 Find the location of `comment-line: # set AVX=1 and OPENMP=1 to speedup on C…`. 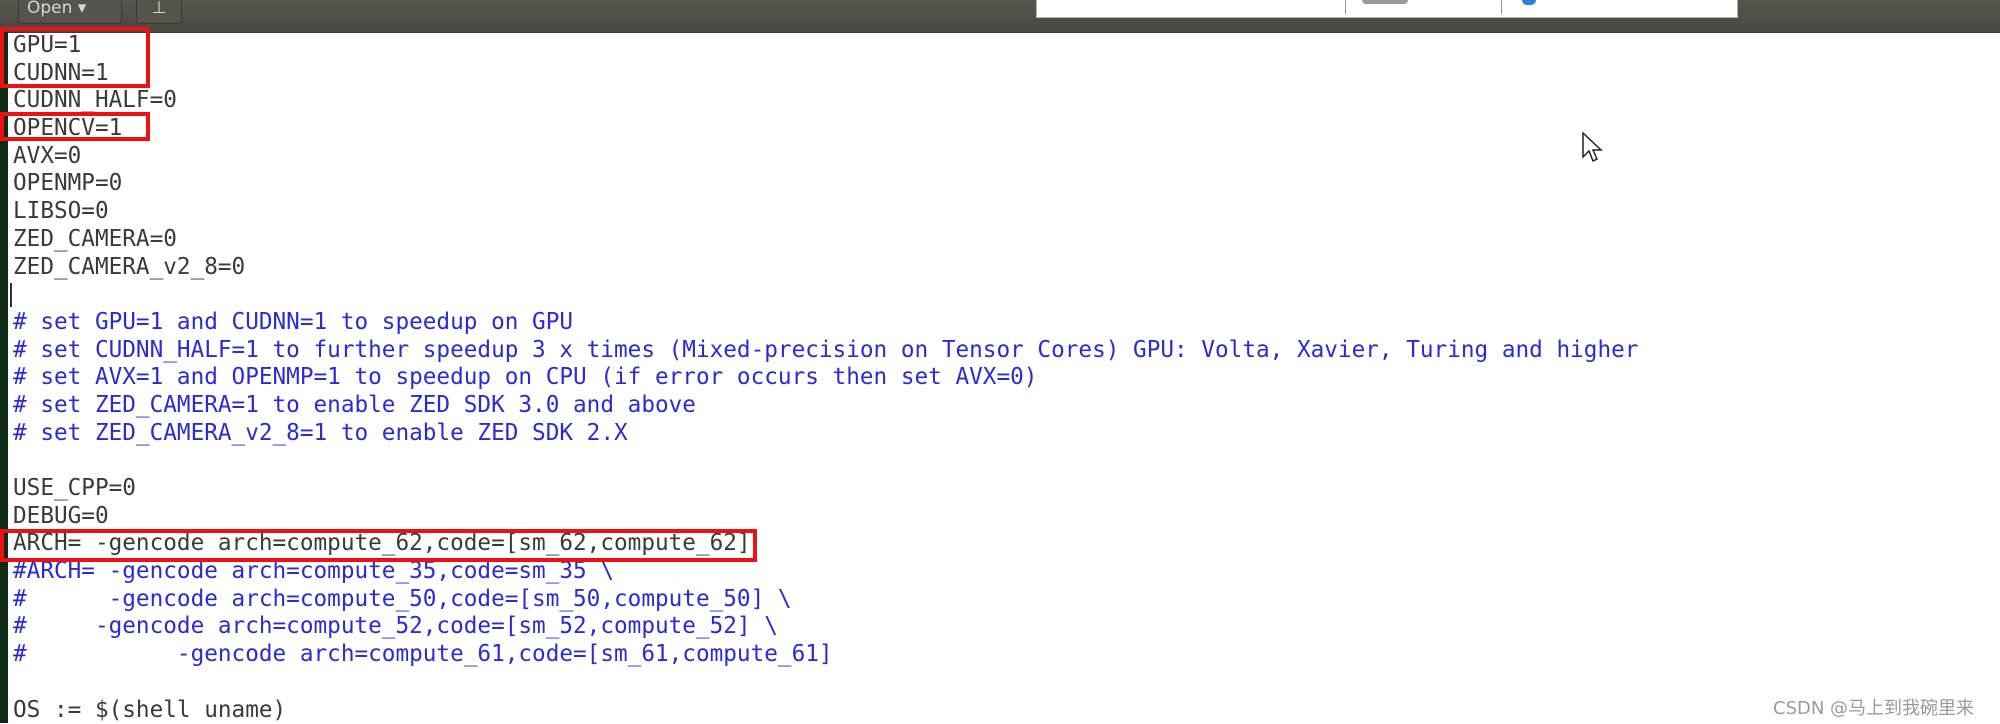

comment-line: # set AVX=1 and OPENMP=1 to speedup on C… is located at coordinates (825, 378).